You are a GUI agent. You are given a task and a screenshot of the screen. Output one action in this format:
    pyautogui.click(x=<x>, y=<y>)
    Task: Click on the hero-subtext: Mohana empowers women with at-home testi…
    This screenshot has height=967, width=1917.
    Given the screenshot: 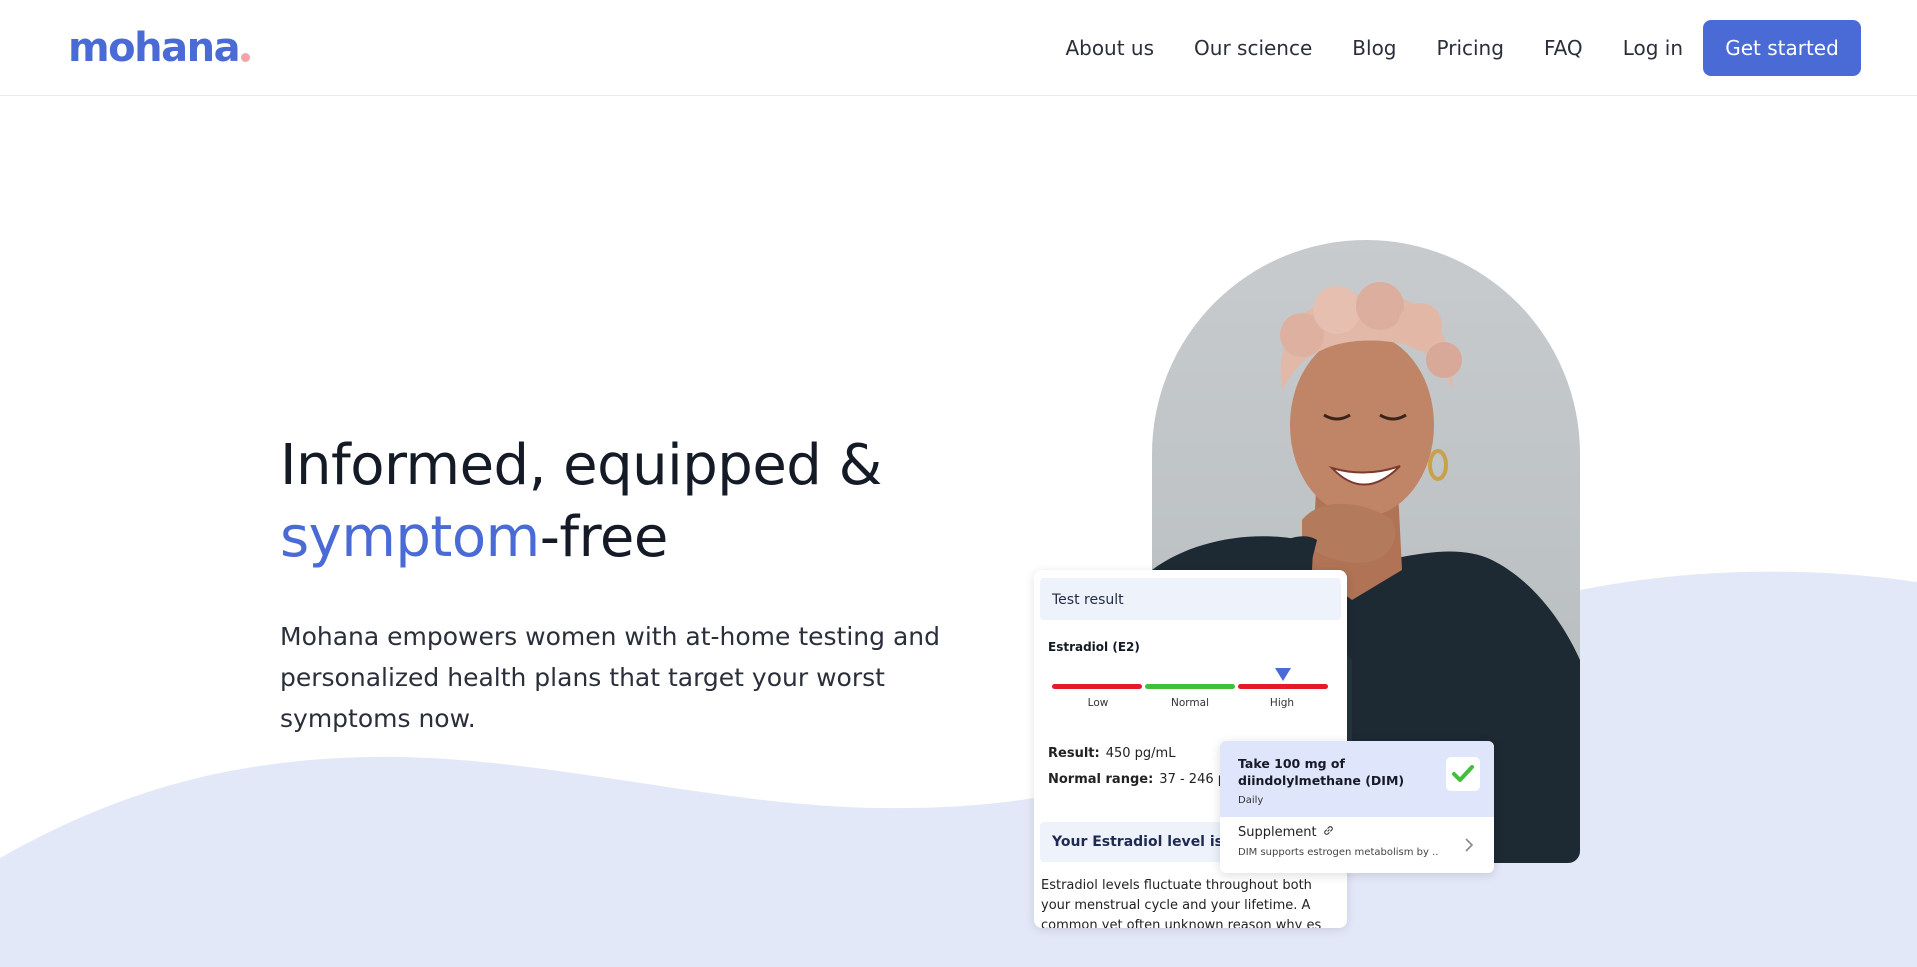 What is the action you would take?
    pyautogui.click(x=610, y=677)
    